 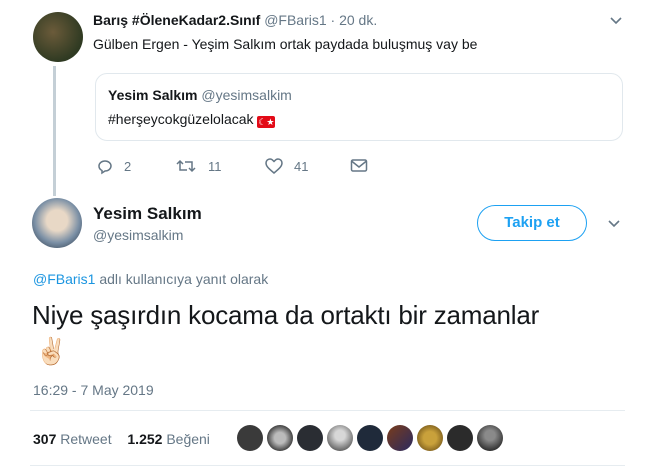 What do you see at coordinates (85, 439) in the screenshot?
I see `retweet-stat-label: Retweet` at bounding box center [85, 439].